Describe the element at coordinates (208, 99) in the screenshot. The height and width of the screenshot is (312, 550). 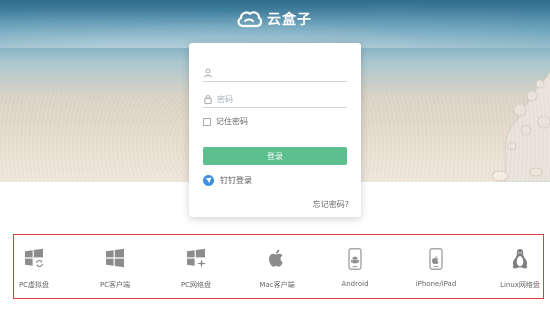
I see `lock-icon` at that location.